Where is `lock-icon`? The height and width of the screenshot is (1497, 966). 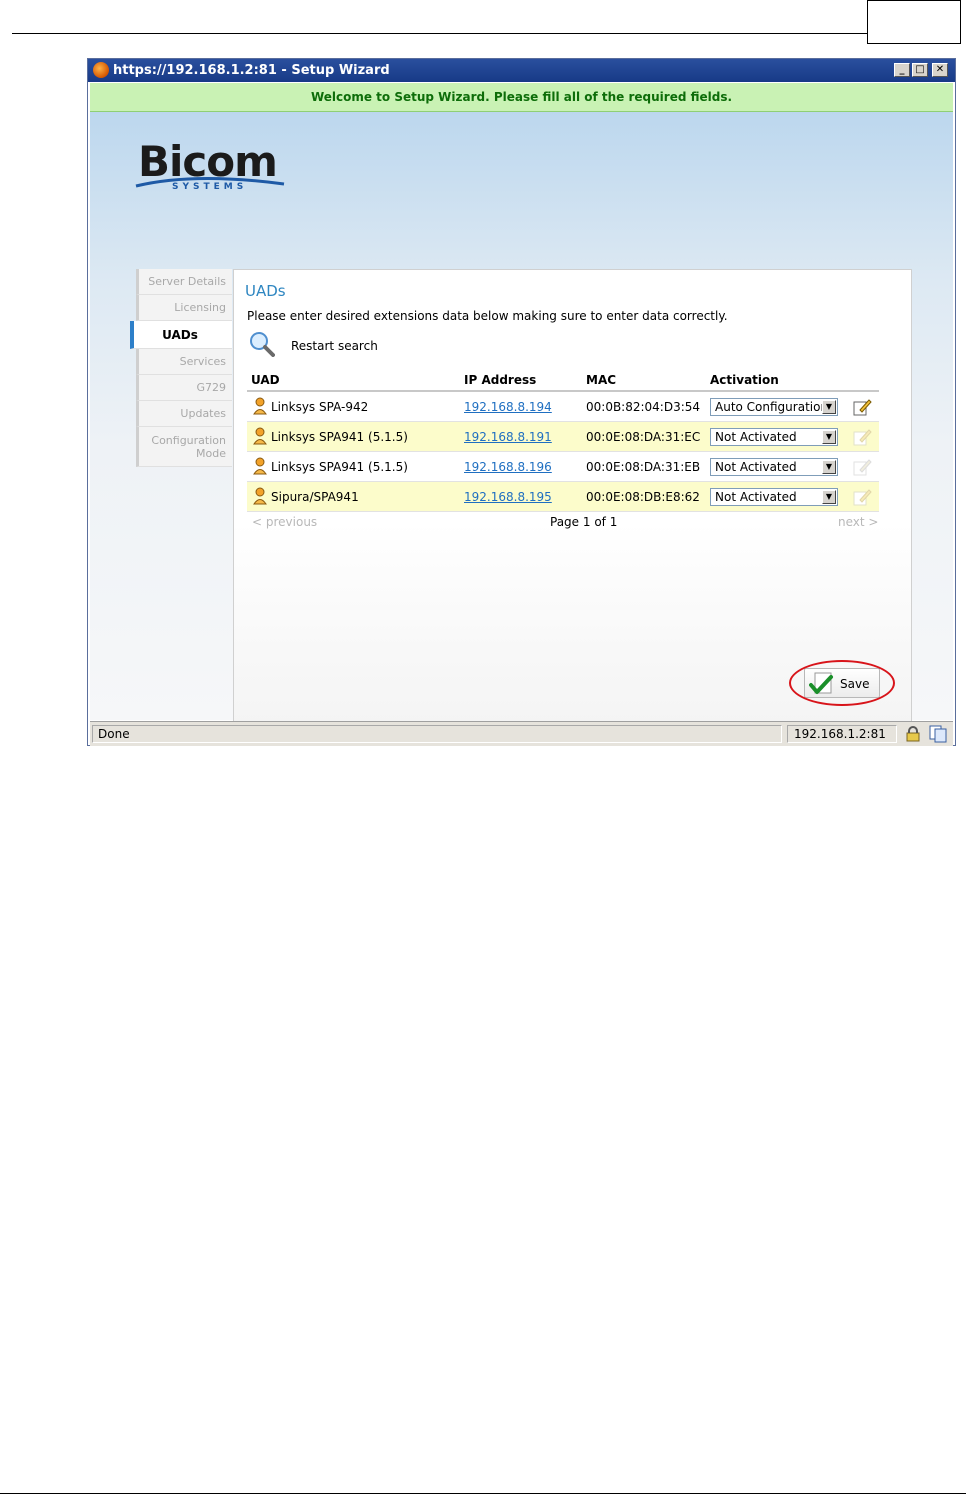
lock-icon is located at coordinates (913, 734).